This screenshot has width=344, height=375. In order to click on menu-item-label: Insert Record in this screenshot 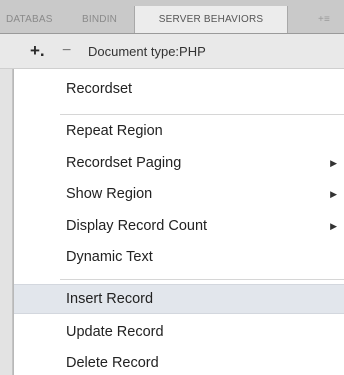, I will do `click(110, 299)`.